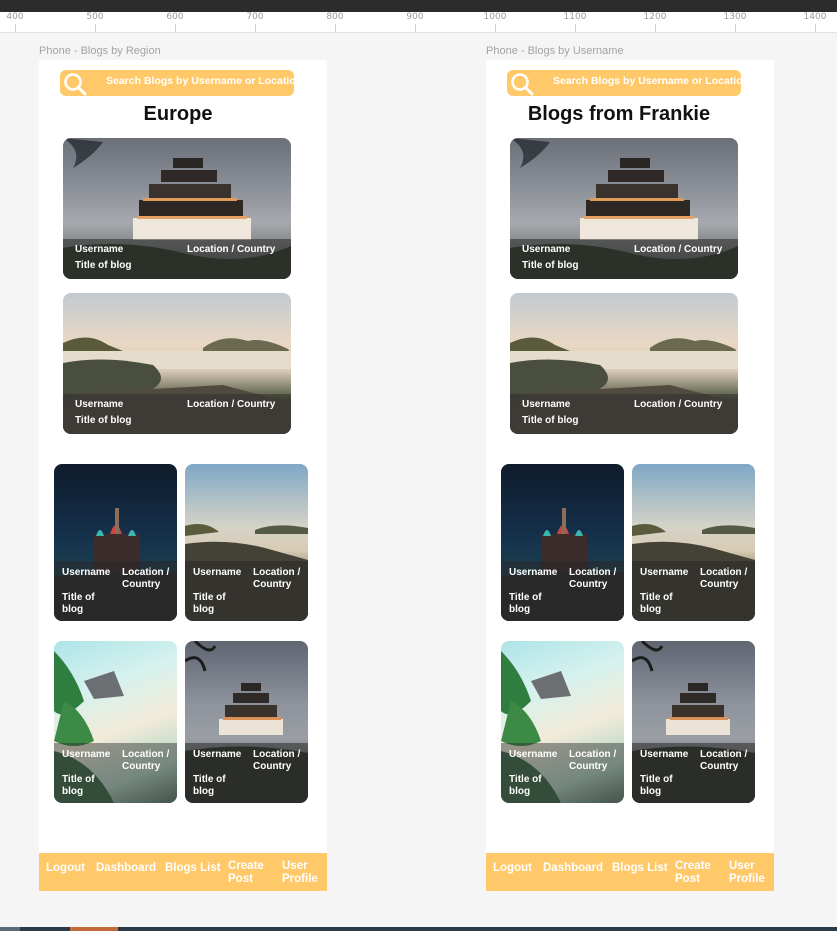 The height and width of the screenshot is (931, 837). What do you see at coordinates (735, 22) in the screenshot?
I see `ruler-tick: 1300` at bounding box center [735, 22].